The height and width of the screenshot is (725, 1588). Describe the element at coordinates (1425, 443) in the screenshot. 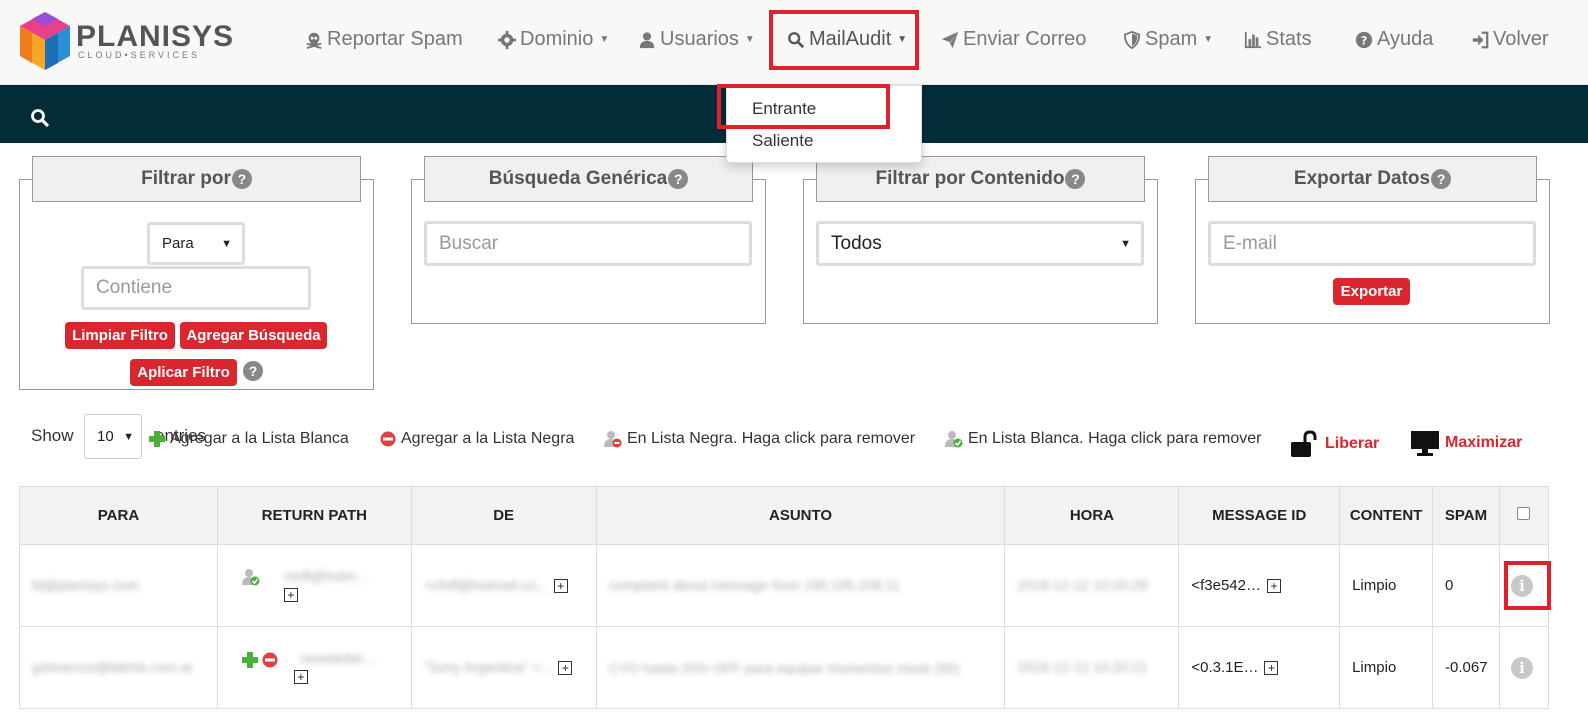

I see `monitor-icon` at that location.